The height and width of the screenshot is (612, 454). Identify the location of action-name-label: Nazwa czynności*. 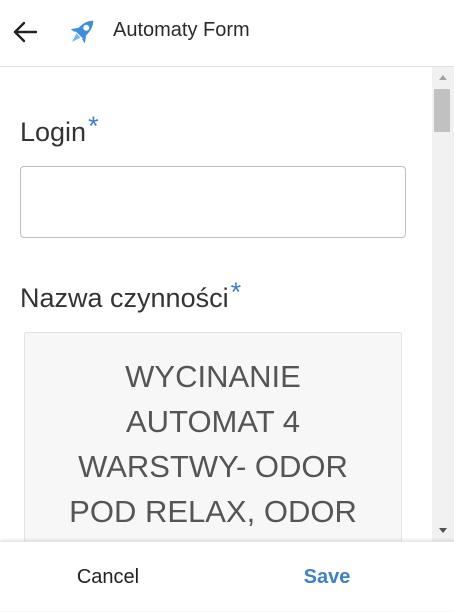
(130, 295).